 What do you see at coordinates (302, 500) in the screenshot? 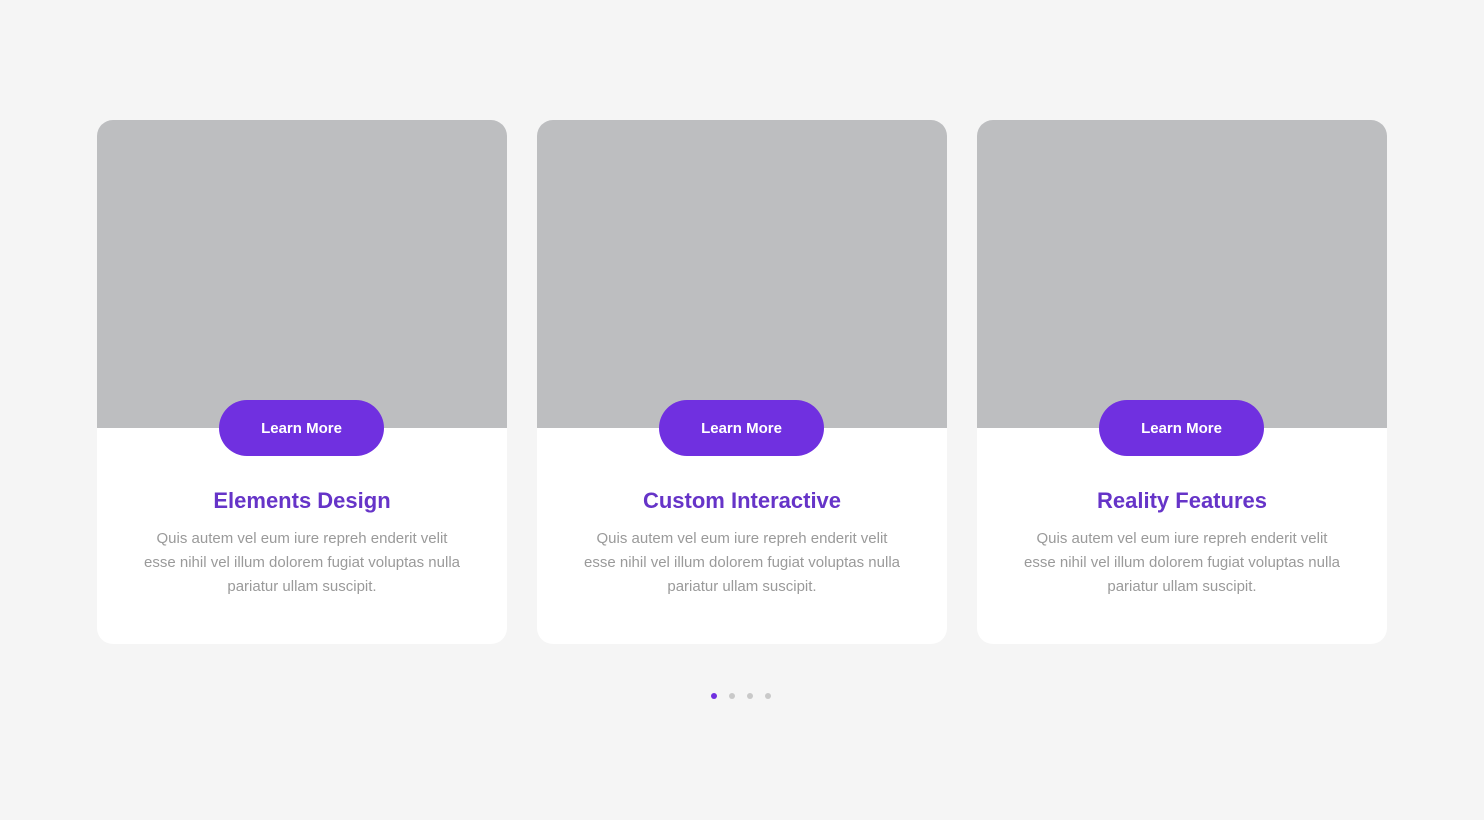
I see `card-title: Elements Design` at bounding box center [302, 500].